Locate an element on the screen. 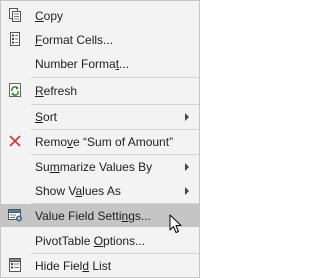 The height and width of the screenshot is (278, 320). refresh-icon is located at coordinates (15, 90).